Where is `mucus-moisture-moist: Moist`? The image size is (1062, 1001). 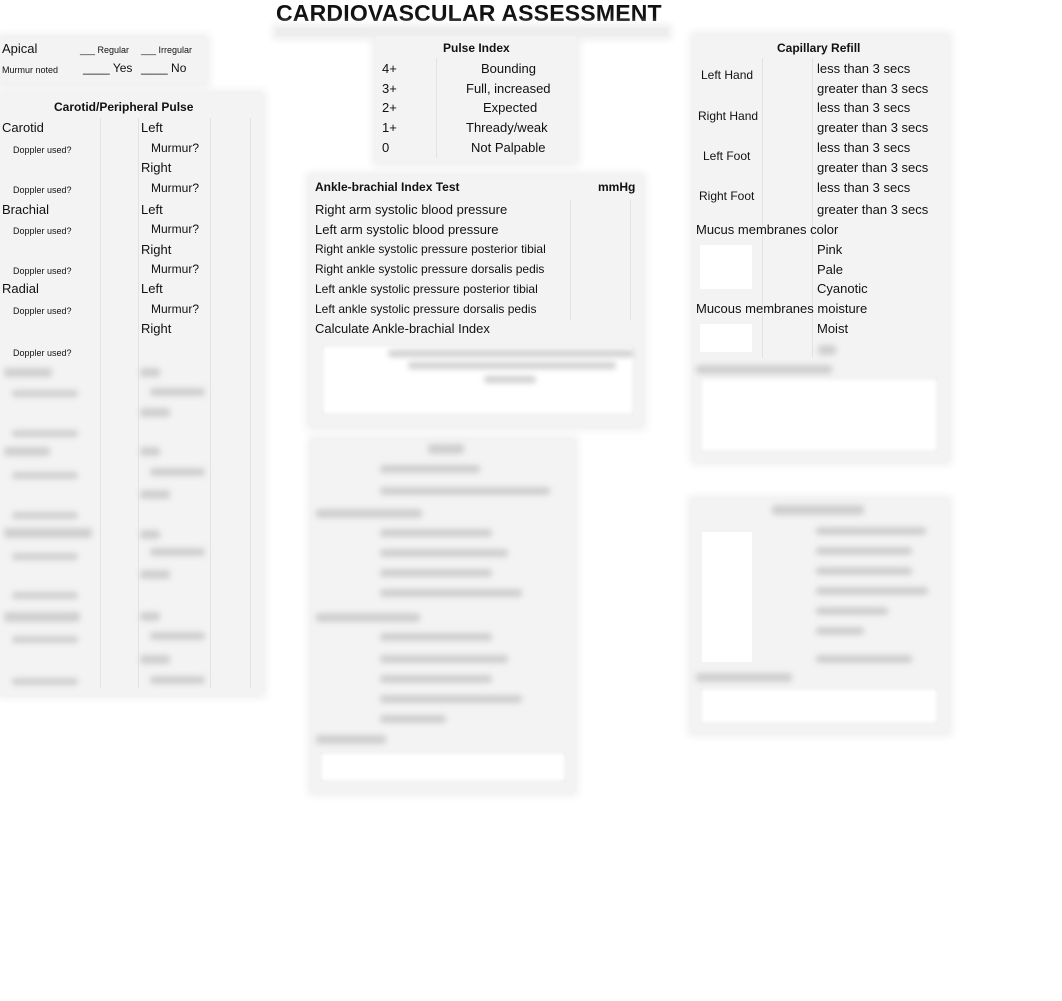 mucus-moisture-moist: Moist is located at coordinates (832, 328).